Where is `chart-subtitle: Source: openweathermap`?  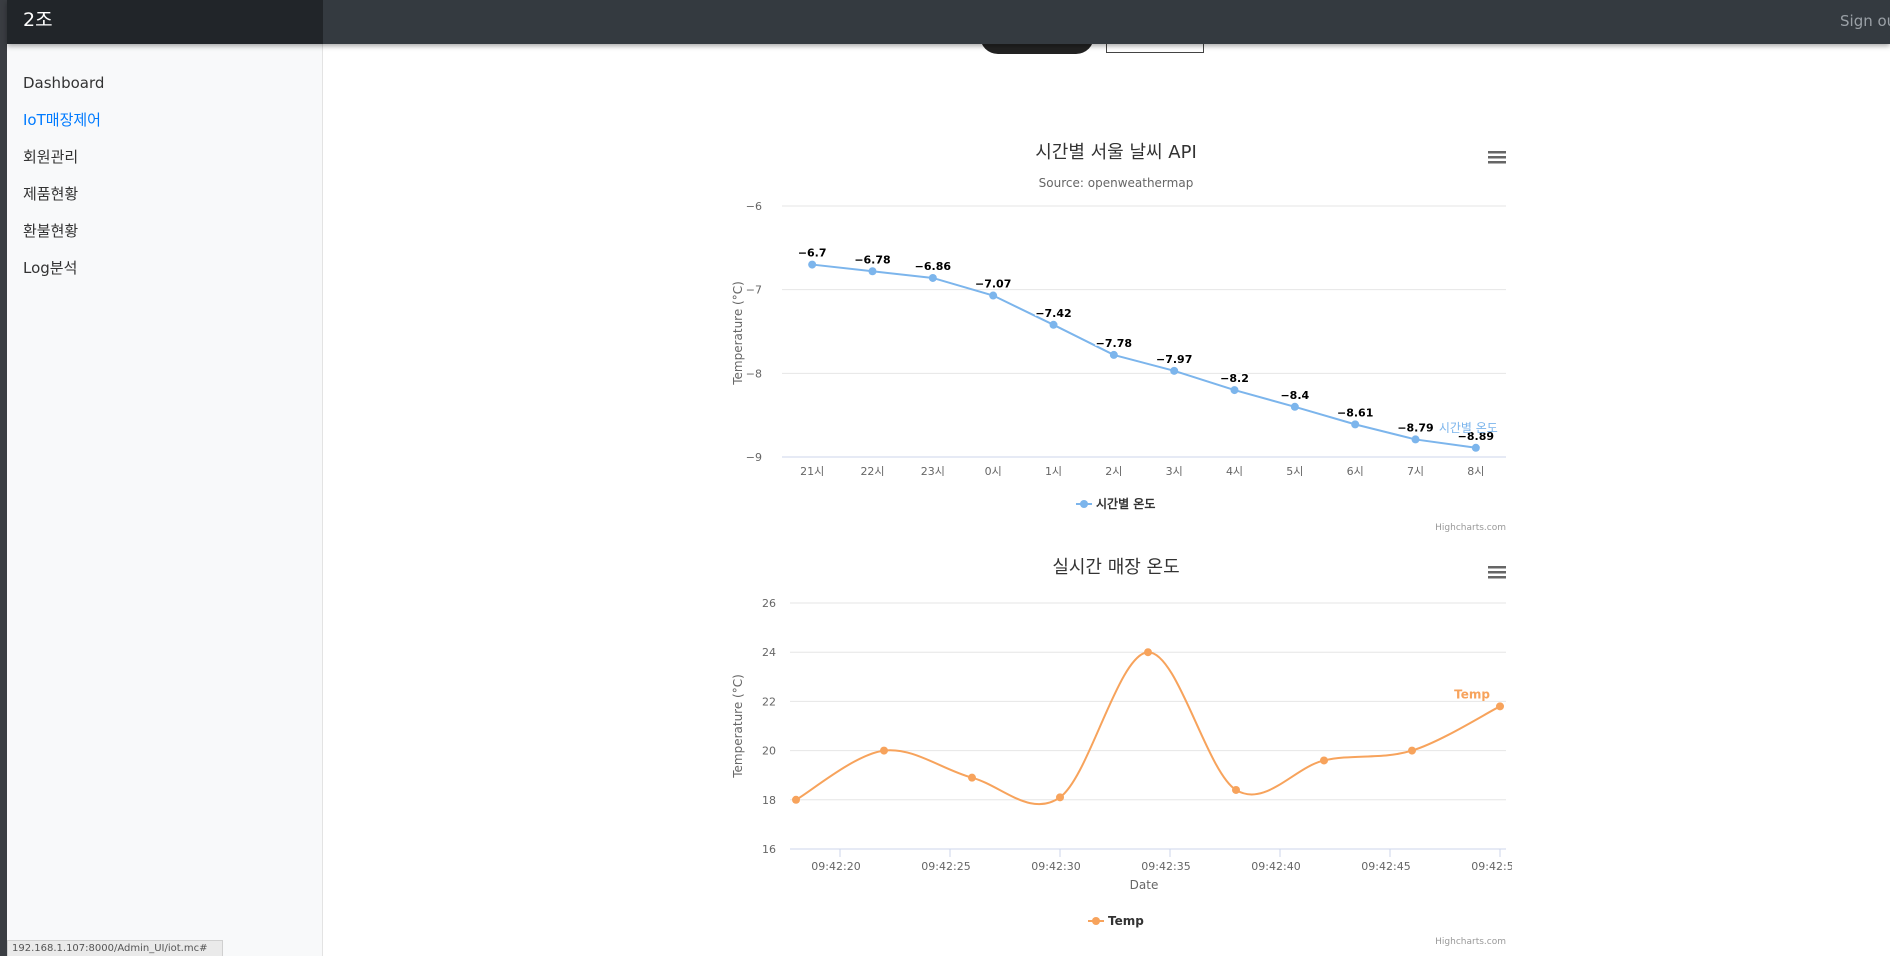
chart-subtitle: Source: openweathermap is located at coordinates (1116, 183).